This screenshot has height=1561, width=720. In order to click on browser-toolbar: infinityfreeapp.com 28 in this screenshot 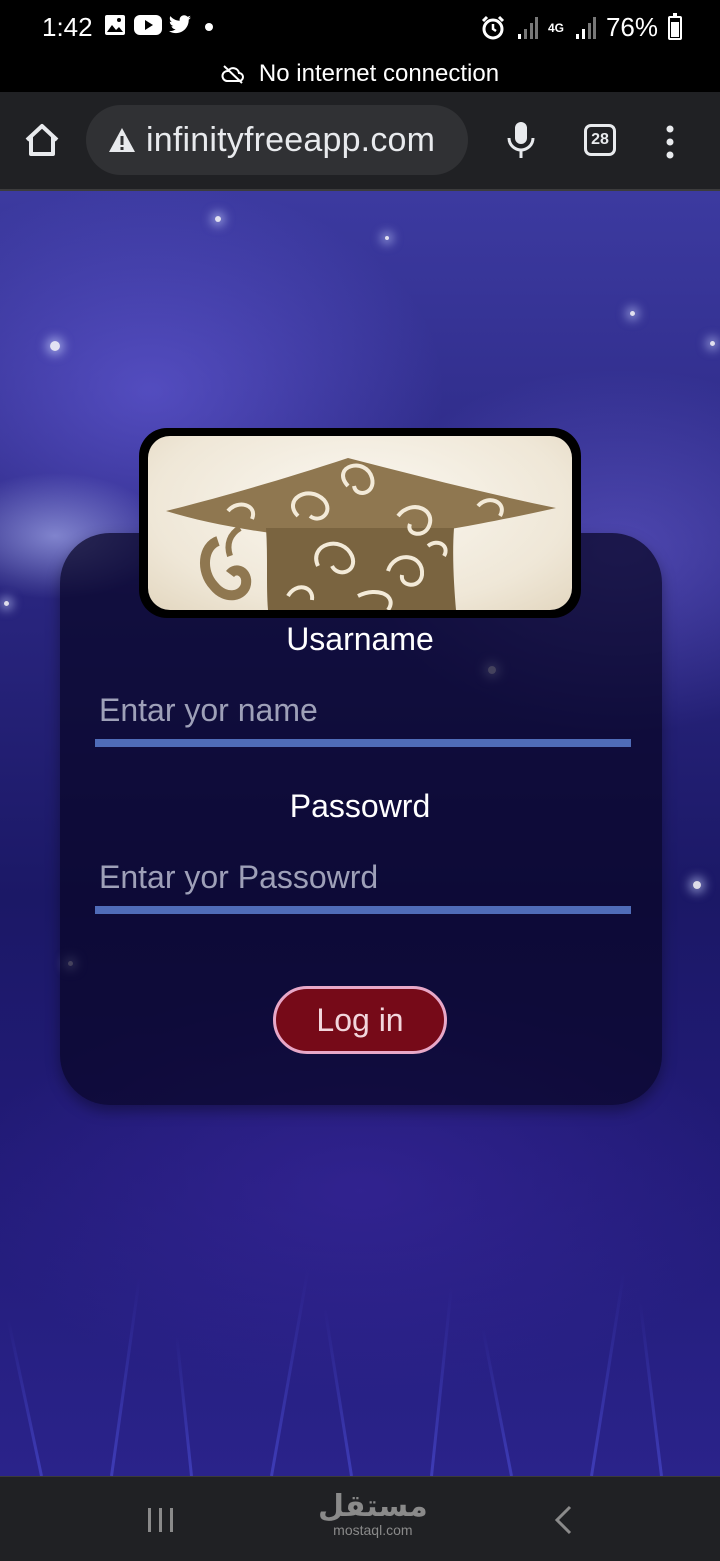, I will do `click(360, 141)`.